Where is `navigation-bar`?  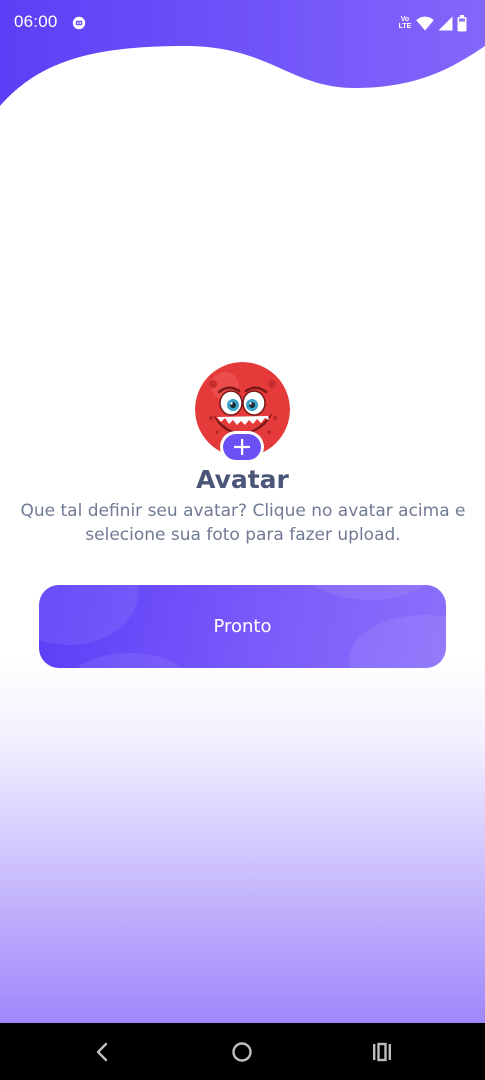 navigation-bar is located at coordinates (242, 1051).